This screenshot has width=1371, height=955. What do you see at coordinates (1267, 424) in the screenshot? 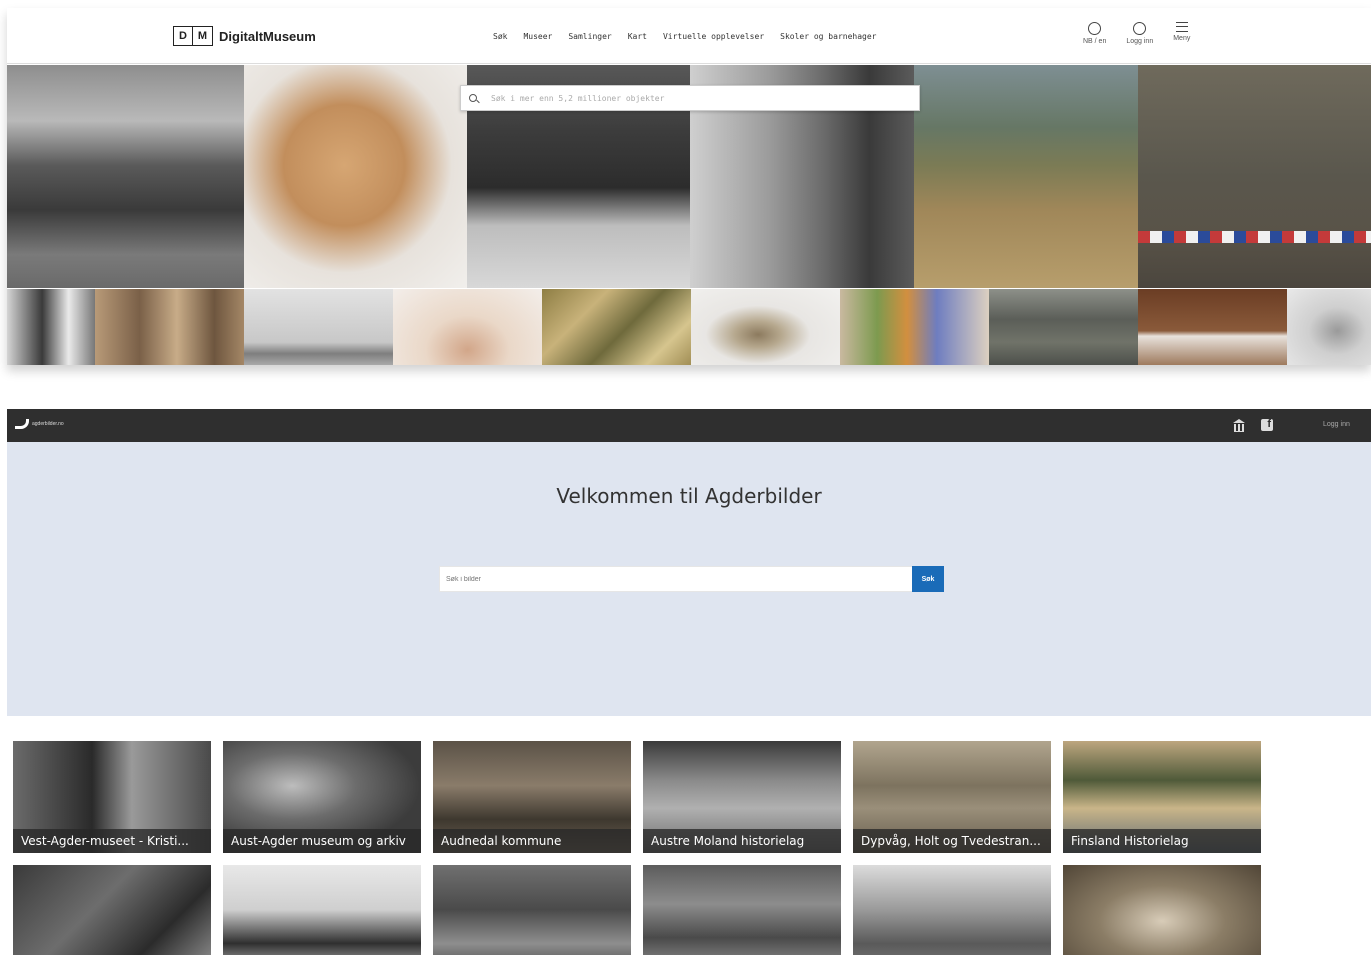
I see `facebook-icon` at bounding box center [1267, 424].